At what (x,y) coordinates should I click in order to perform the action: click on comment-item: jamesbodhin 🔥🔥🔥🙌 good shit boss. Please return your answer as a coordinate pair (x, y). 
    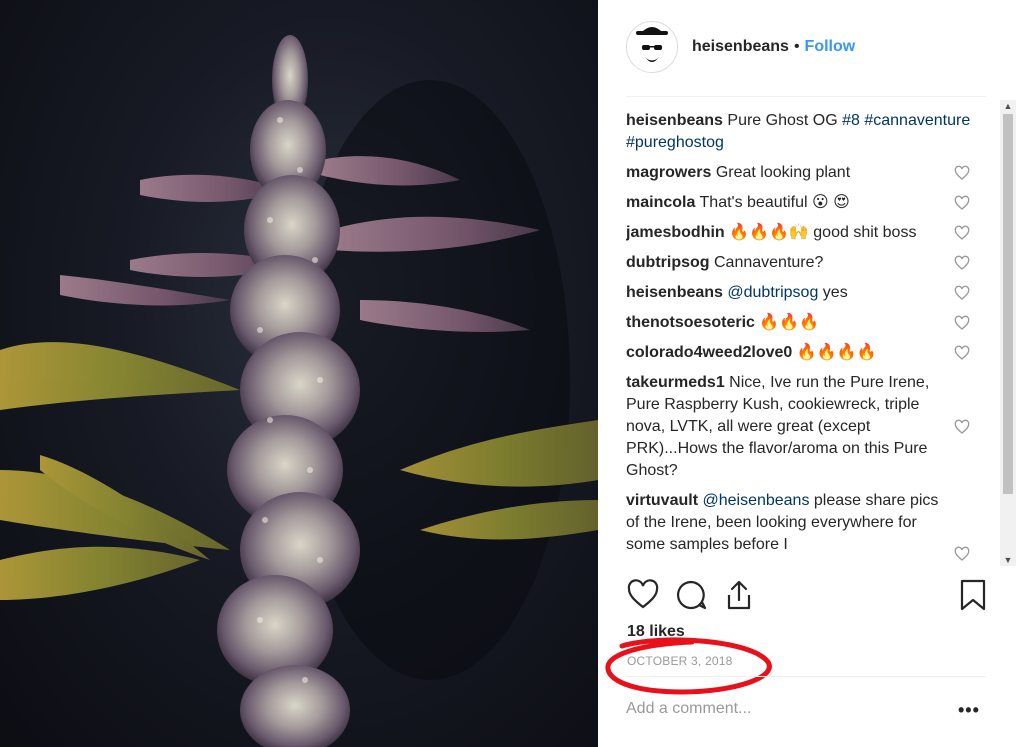
    Looking at the image, I should click on (812, 233).